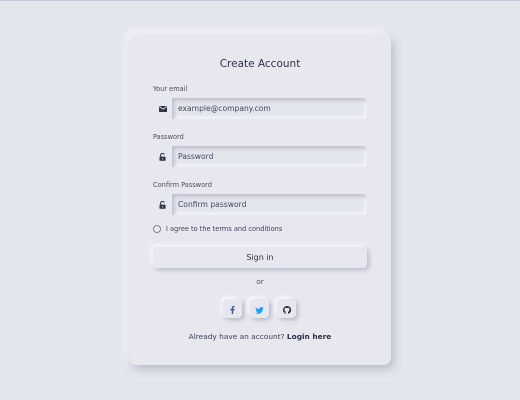 This screenshot has width=520, height=400. Describe the element at coordinates (269, 156) in the screenshot. I see `password-input` at that location.